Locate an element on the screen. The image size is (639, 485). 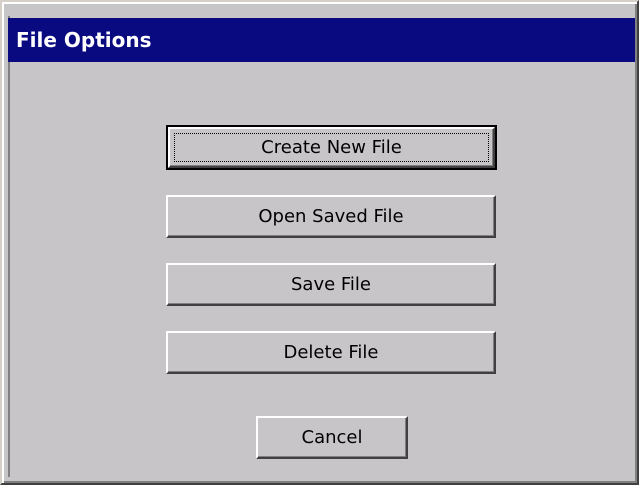
save-file-label: Save File is located at coordinates (331, 284).